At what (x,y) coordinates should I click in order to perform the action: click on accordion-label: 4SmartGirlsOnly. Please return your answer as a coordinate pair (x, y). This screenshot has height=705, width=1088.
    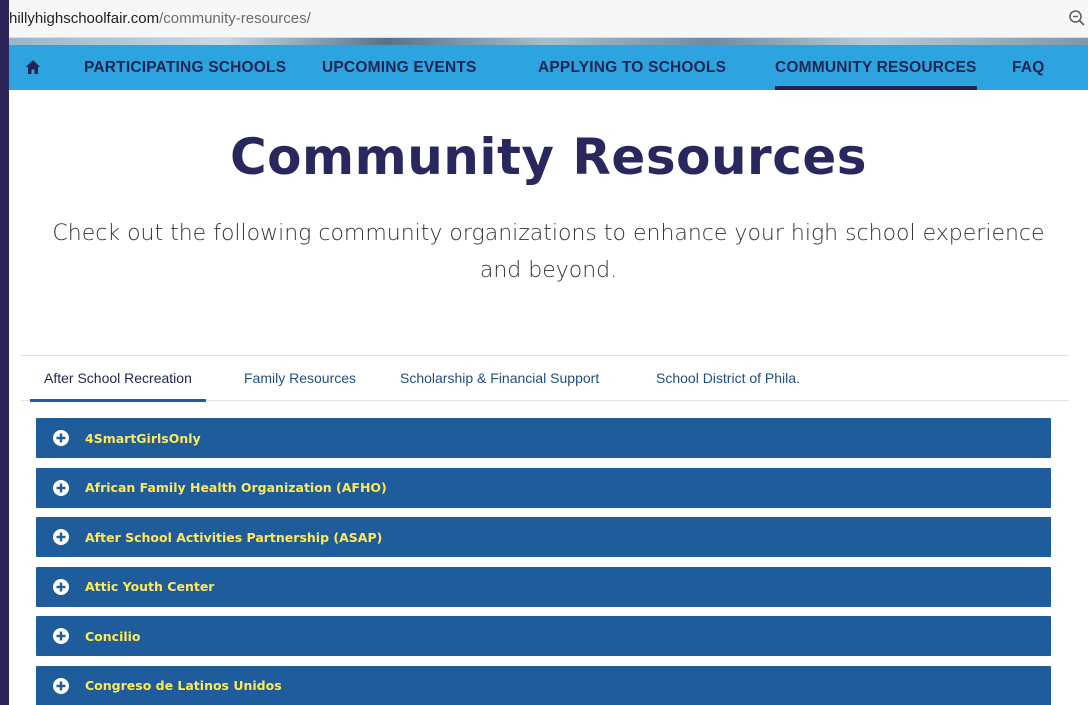
    Looking at the image, I should click on (143, 438).